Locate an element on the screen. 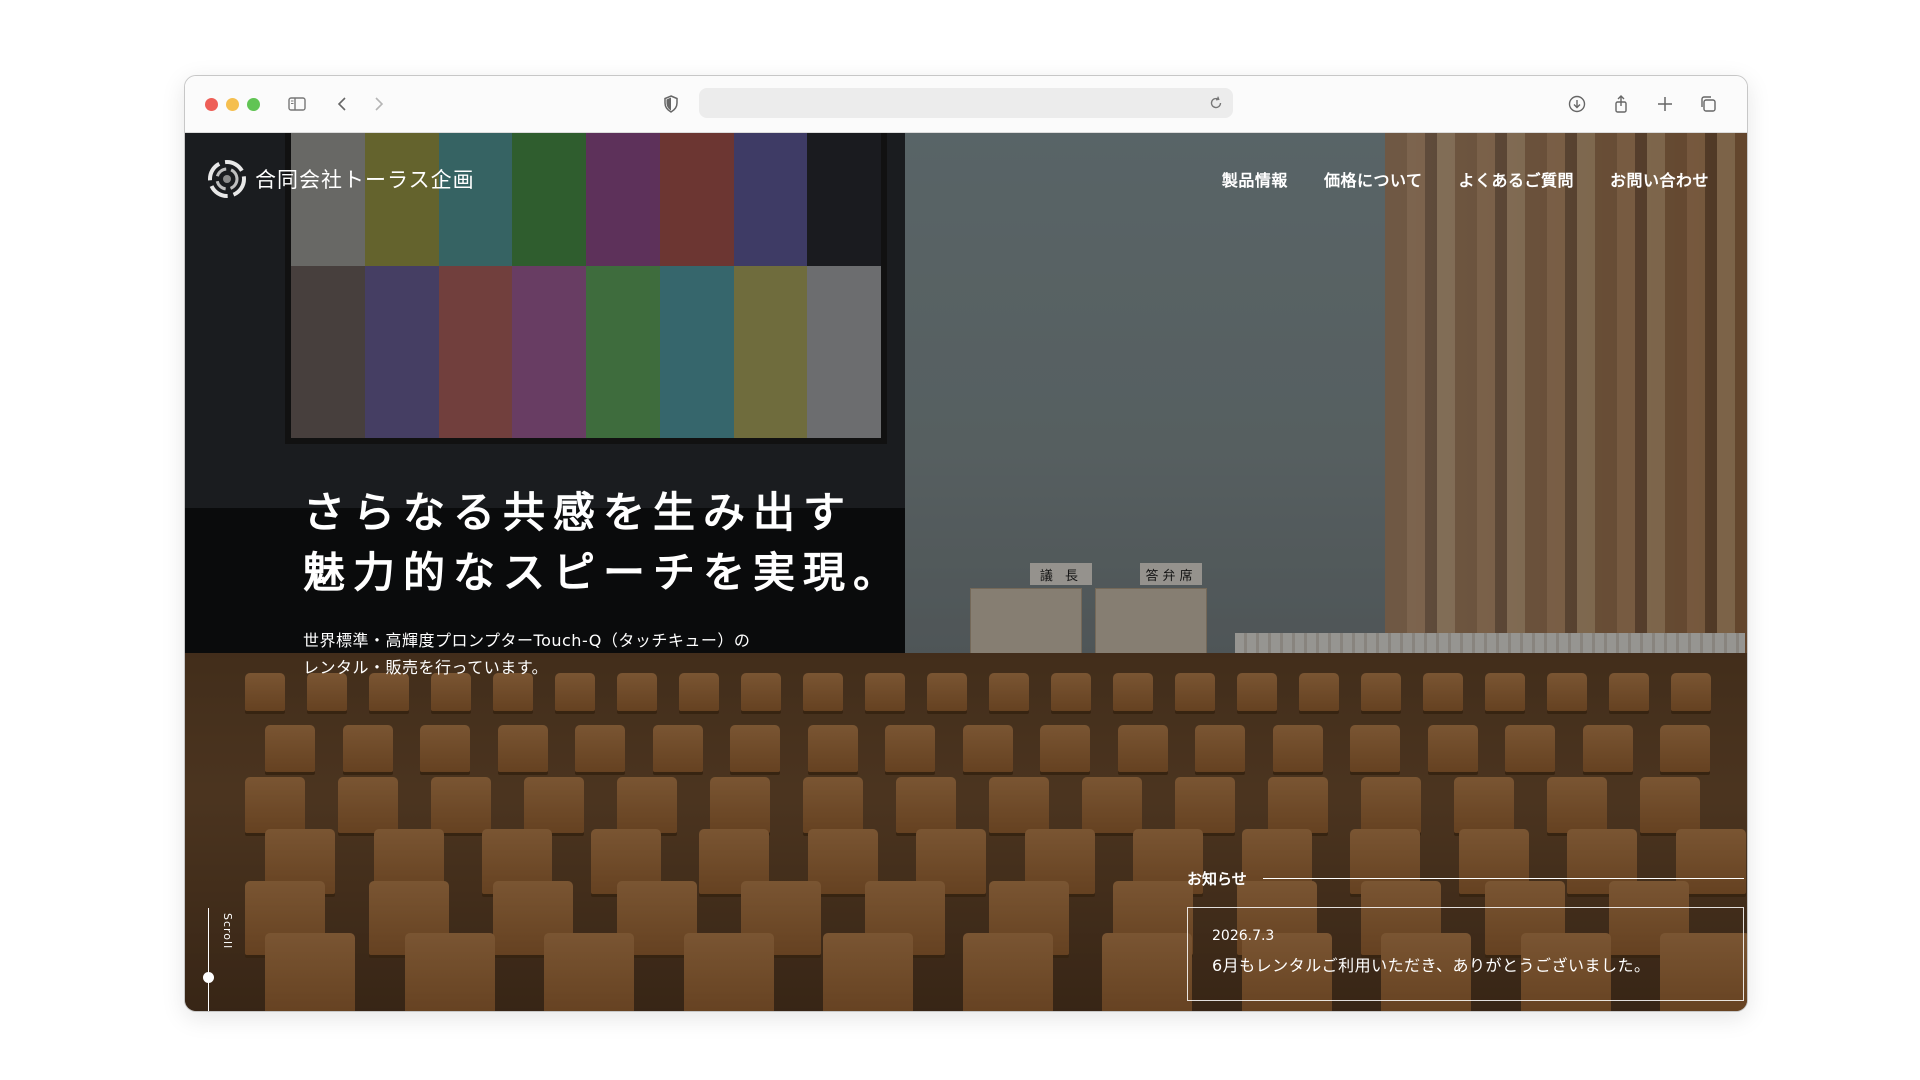 Image resolution: width=1920 pixels, height=1080 pixels. news-heading: お知らせ is located at coordinates (1465, 878).